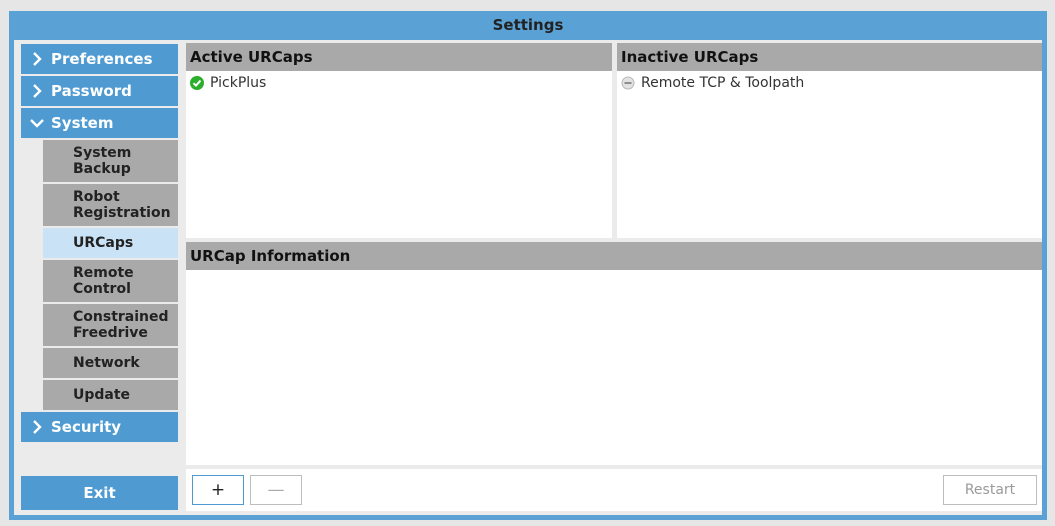  What do you see at coordinates (103, 281) in the screenshot?
I see `sidebar-subitem-label: Remote Control` at bounding box center [103, 281].